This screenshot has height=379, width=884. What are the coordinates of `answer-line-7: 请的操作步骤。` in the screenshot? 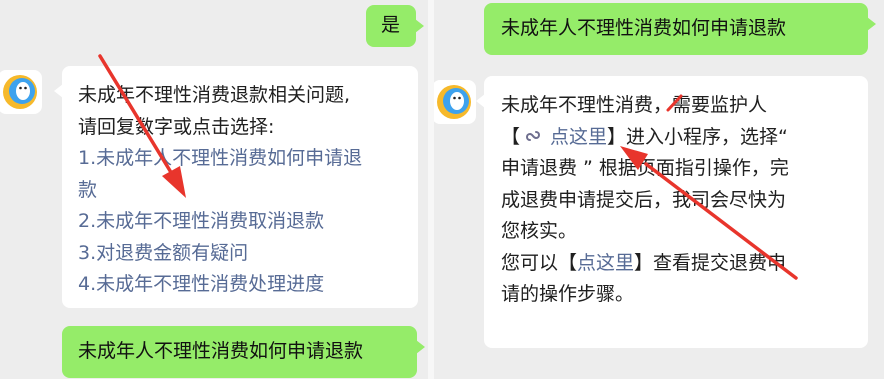 It's located at (568, 294).